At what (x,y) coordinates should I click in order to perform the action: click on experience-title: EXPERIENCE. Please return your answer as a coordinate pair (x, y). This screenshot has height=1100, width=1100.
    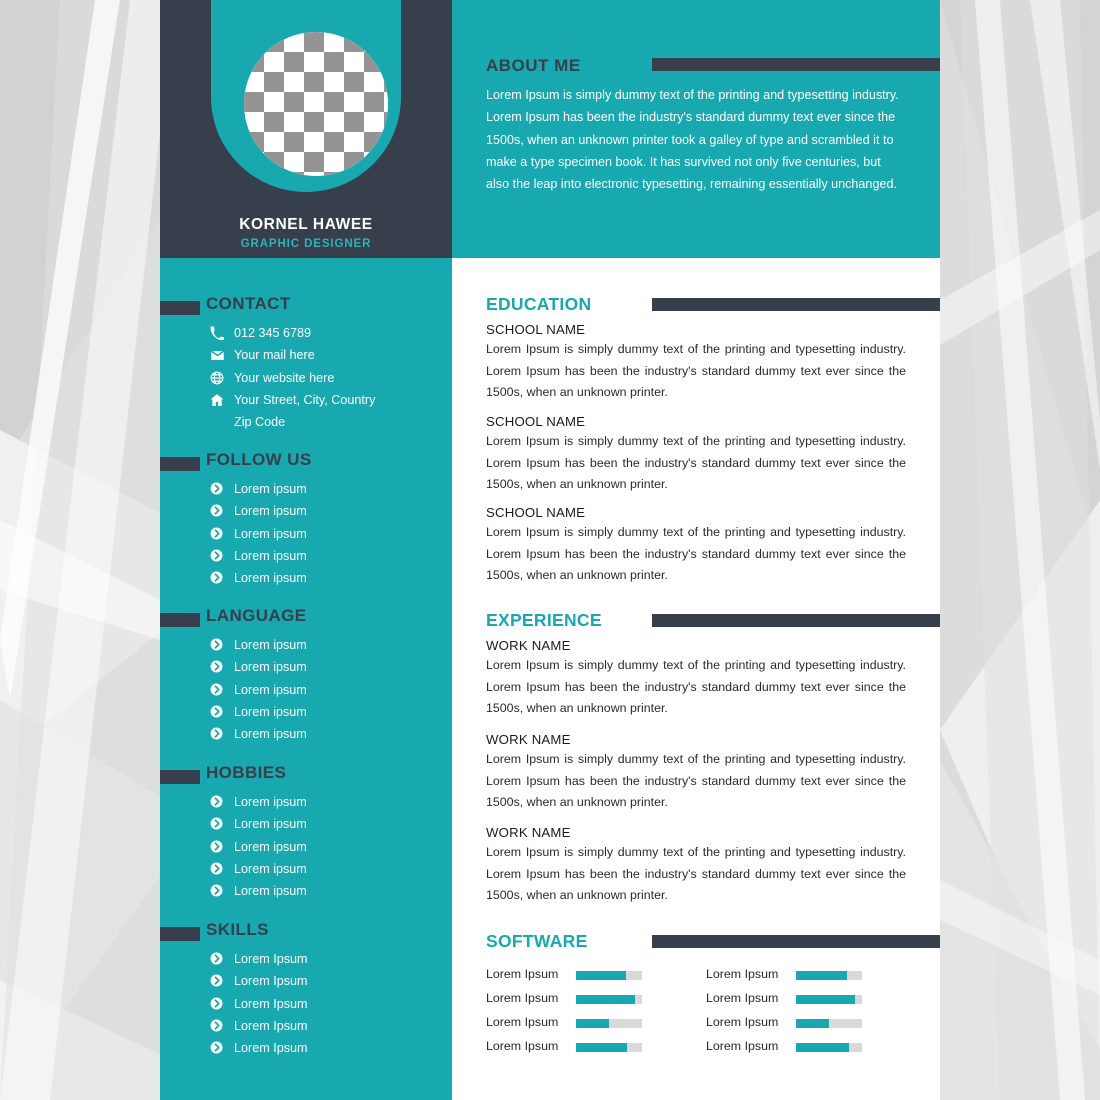
    Looking at the image, I should click on (544, 620).